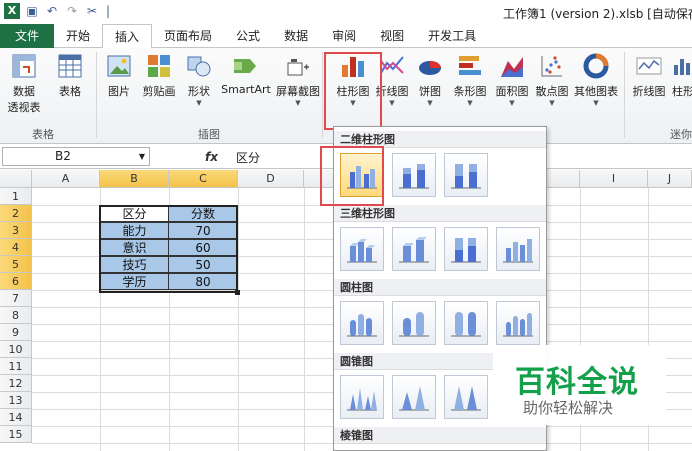 Image resolution: width=692 pixels, height=451 pixels. I want to click on smartart-icon, so click(246, 66).